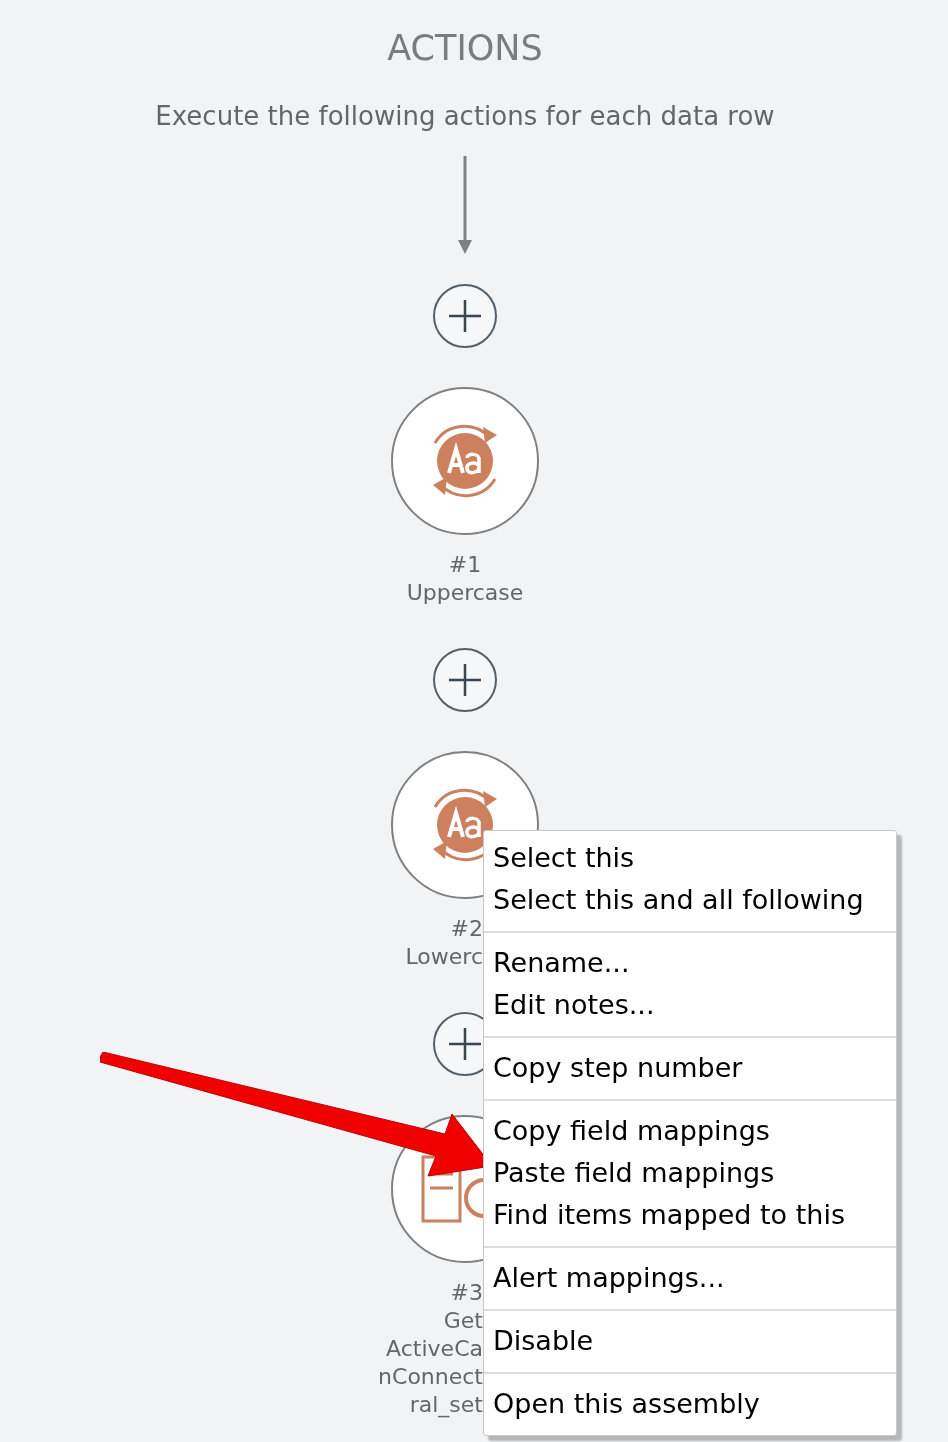 This screenshot has height=1442, width=948. Describe the element at coordinates (430, 1377) in the screenshot. I see `step-label: nConnect` at that location.